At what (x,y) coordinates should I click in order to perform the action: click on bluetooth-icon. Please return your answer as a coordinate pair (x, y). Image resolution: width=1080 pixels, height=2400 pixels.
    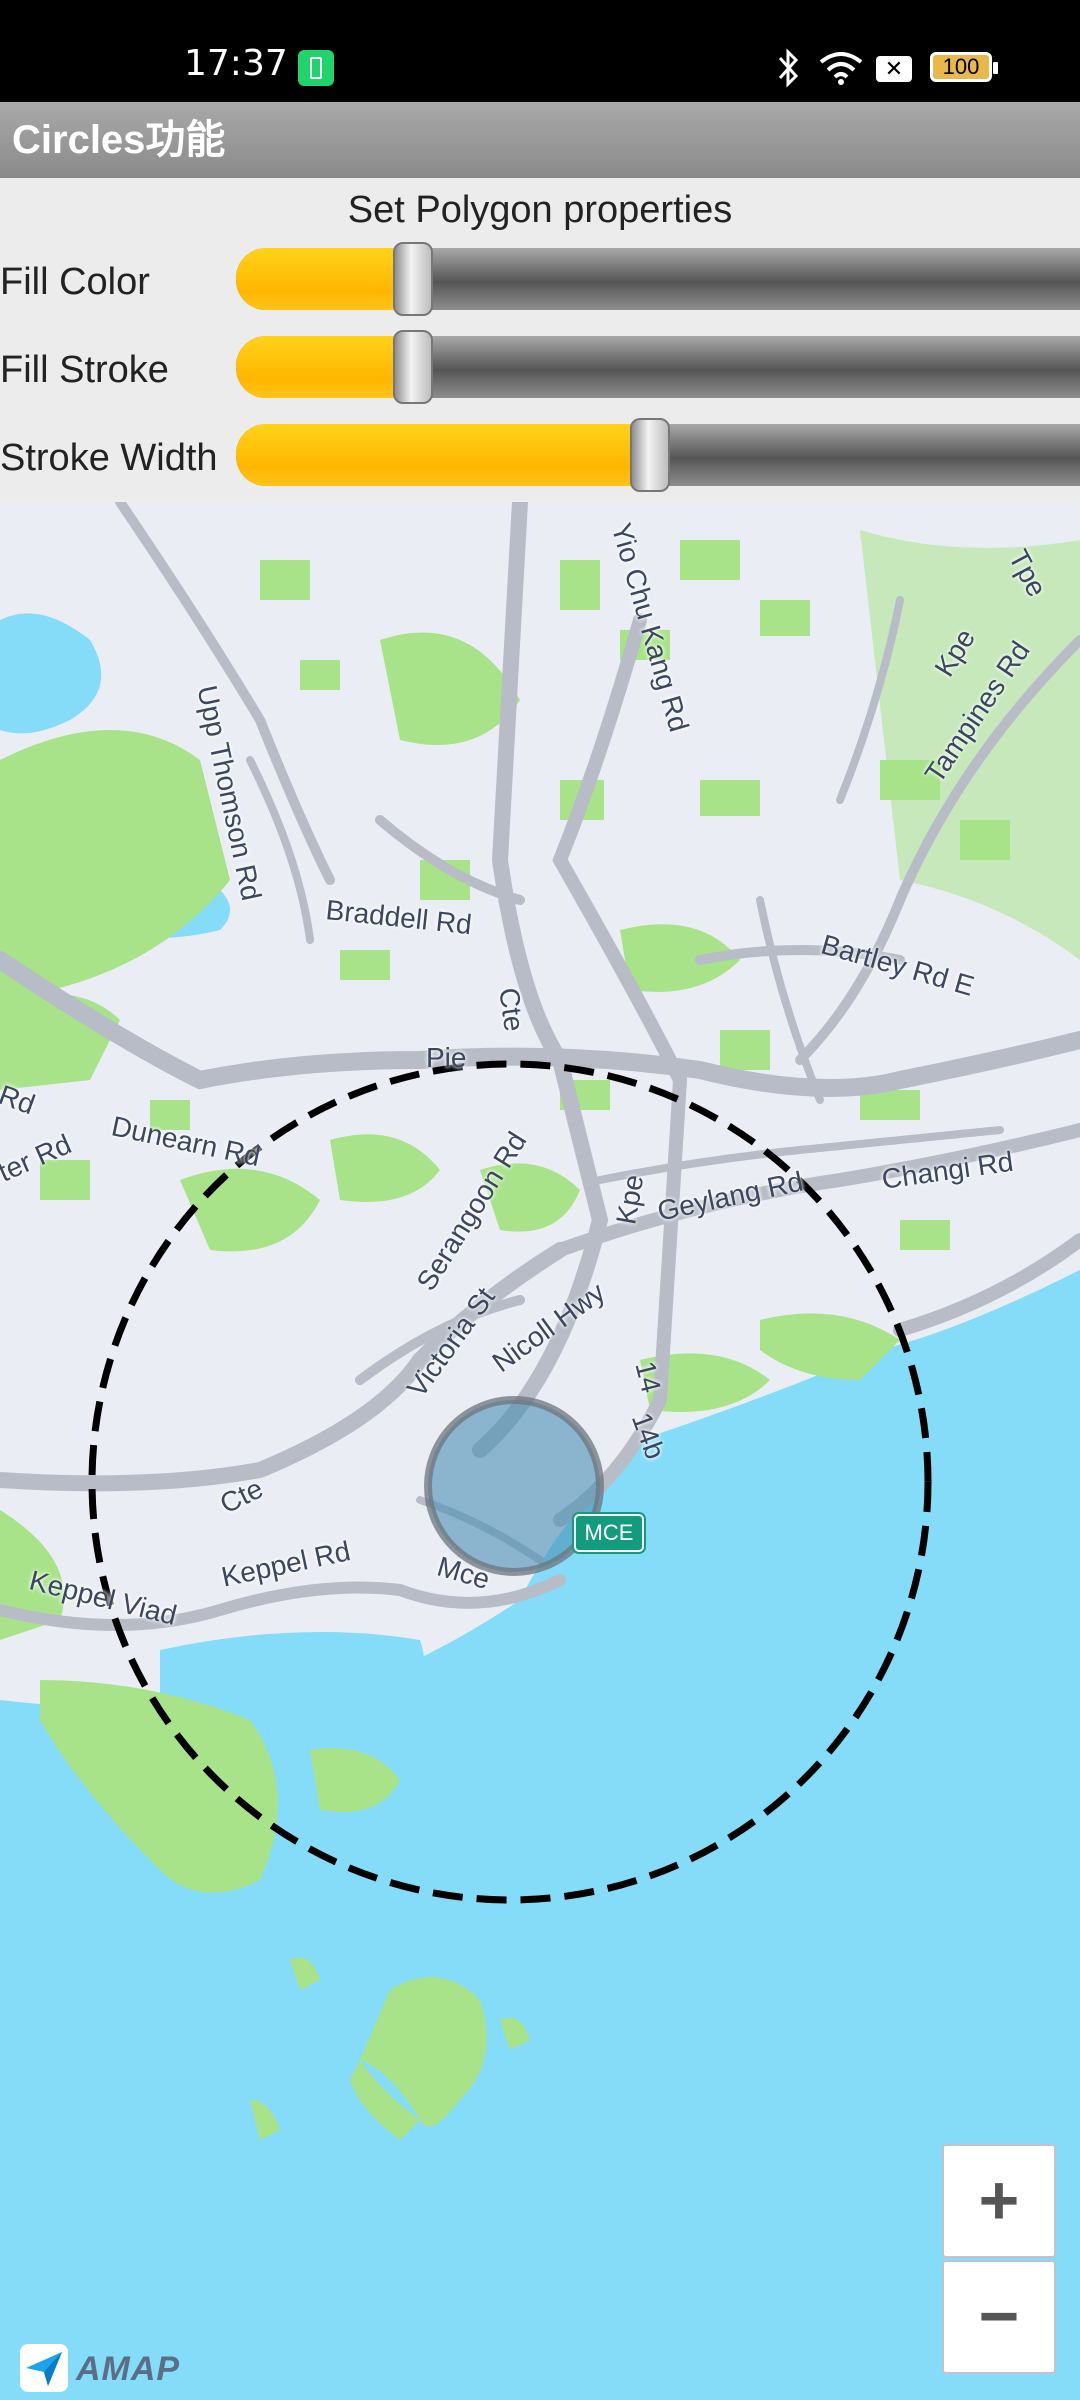
    Looking at the image, I should click on (788, 68).